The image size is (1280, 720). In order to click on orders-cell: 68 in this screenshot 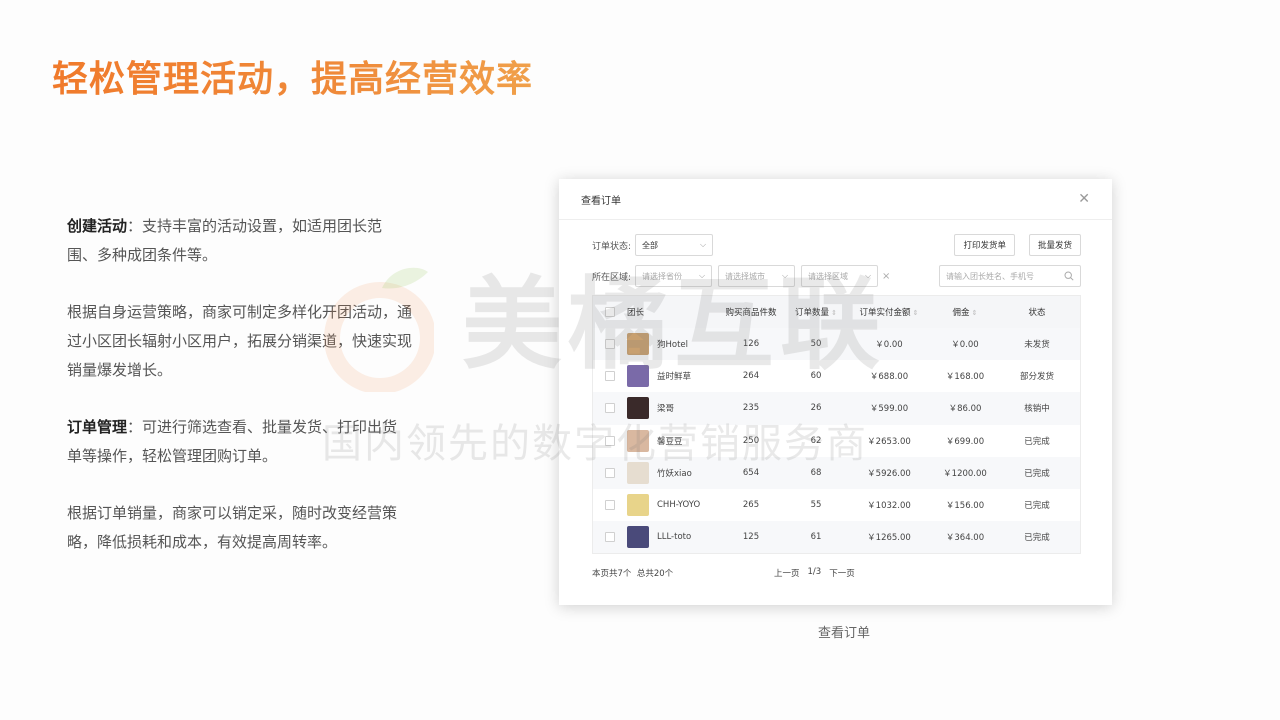, I will do `click(816, 472)`.